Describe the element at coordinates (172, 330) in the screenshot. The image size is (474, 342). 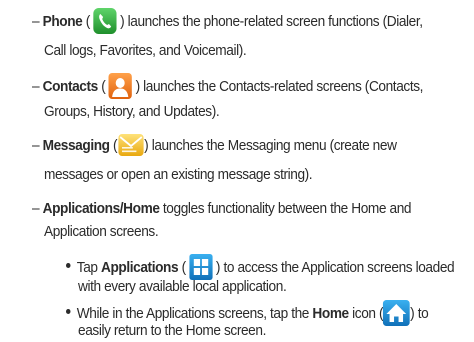
I see `sub-item-home-cont: easily return to the Home screen.` at that location.